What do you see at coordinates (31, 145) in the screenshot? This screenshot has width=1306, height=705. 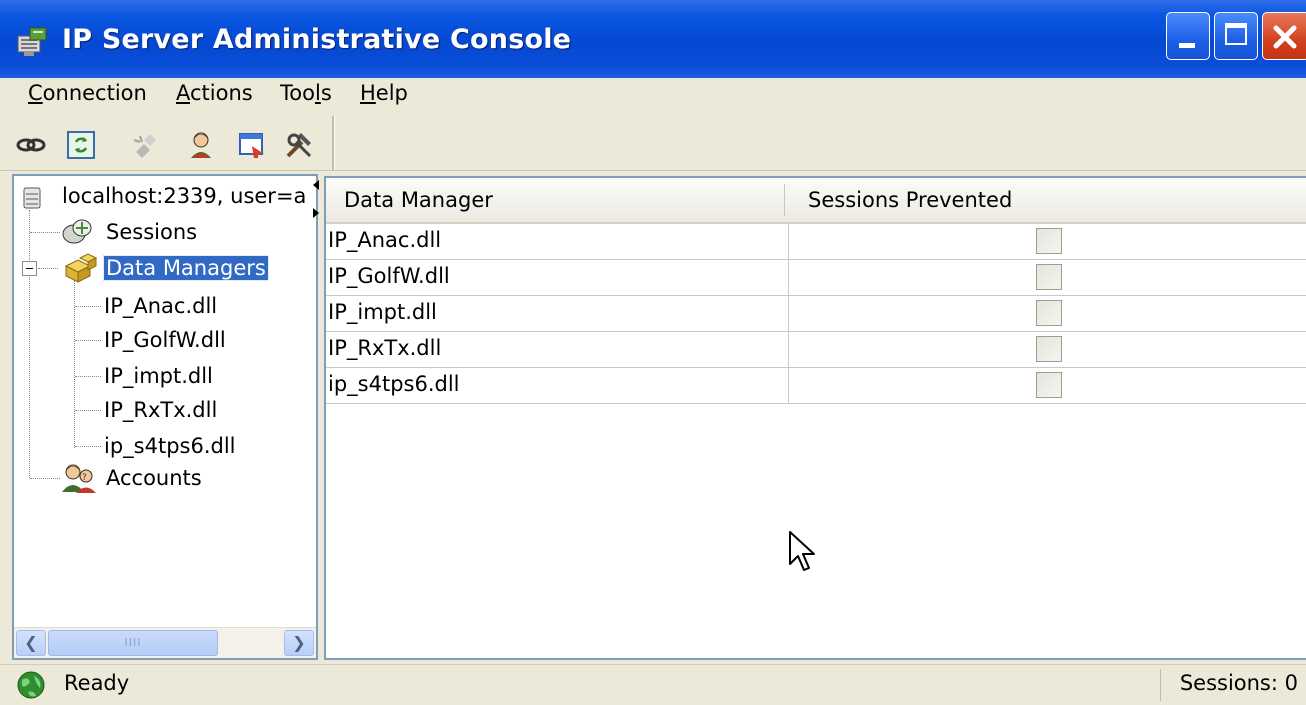 I see `connect-icon` at bounding box center [31, 145].